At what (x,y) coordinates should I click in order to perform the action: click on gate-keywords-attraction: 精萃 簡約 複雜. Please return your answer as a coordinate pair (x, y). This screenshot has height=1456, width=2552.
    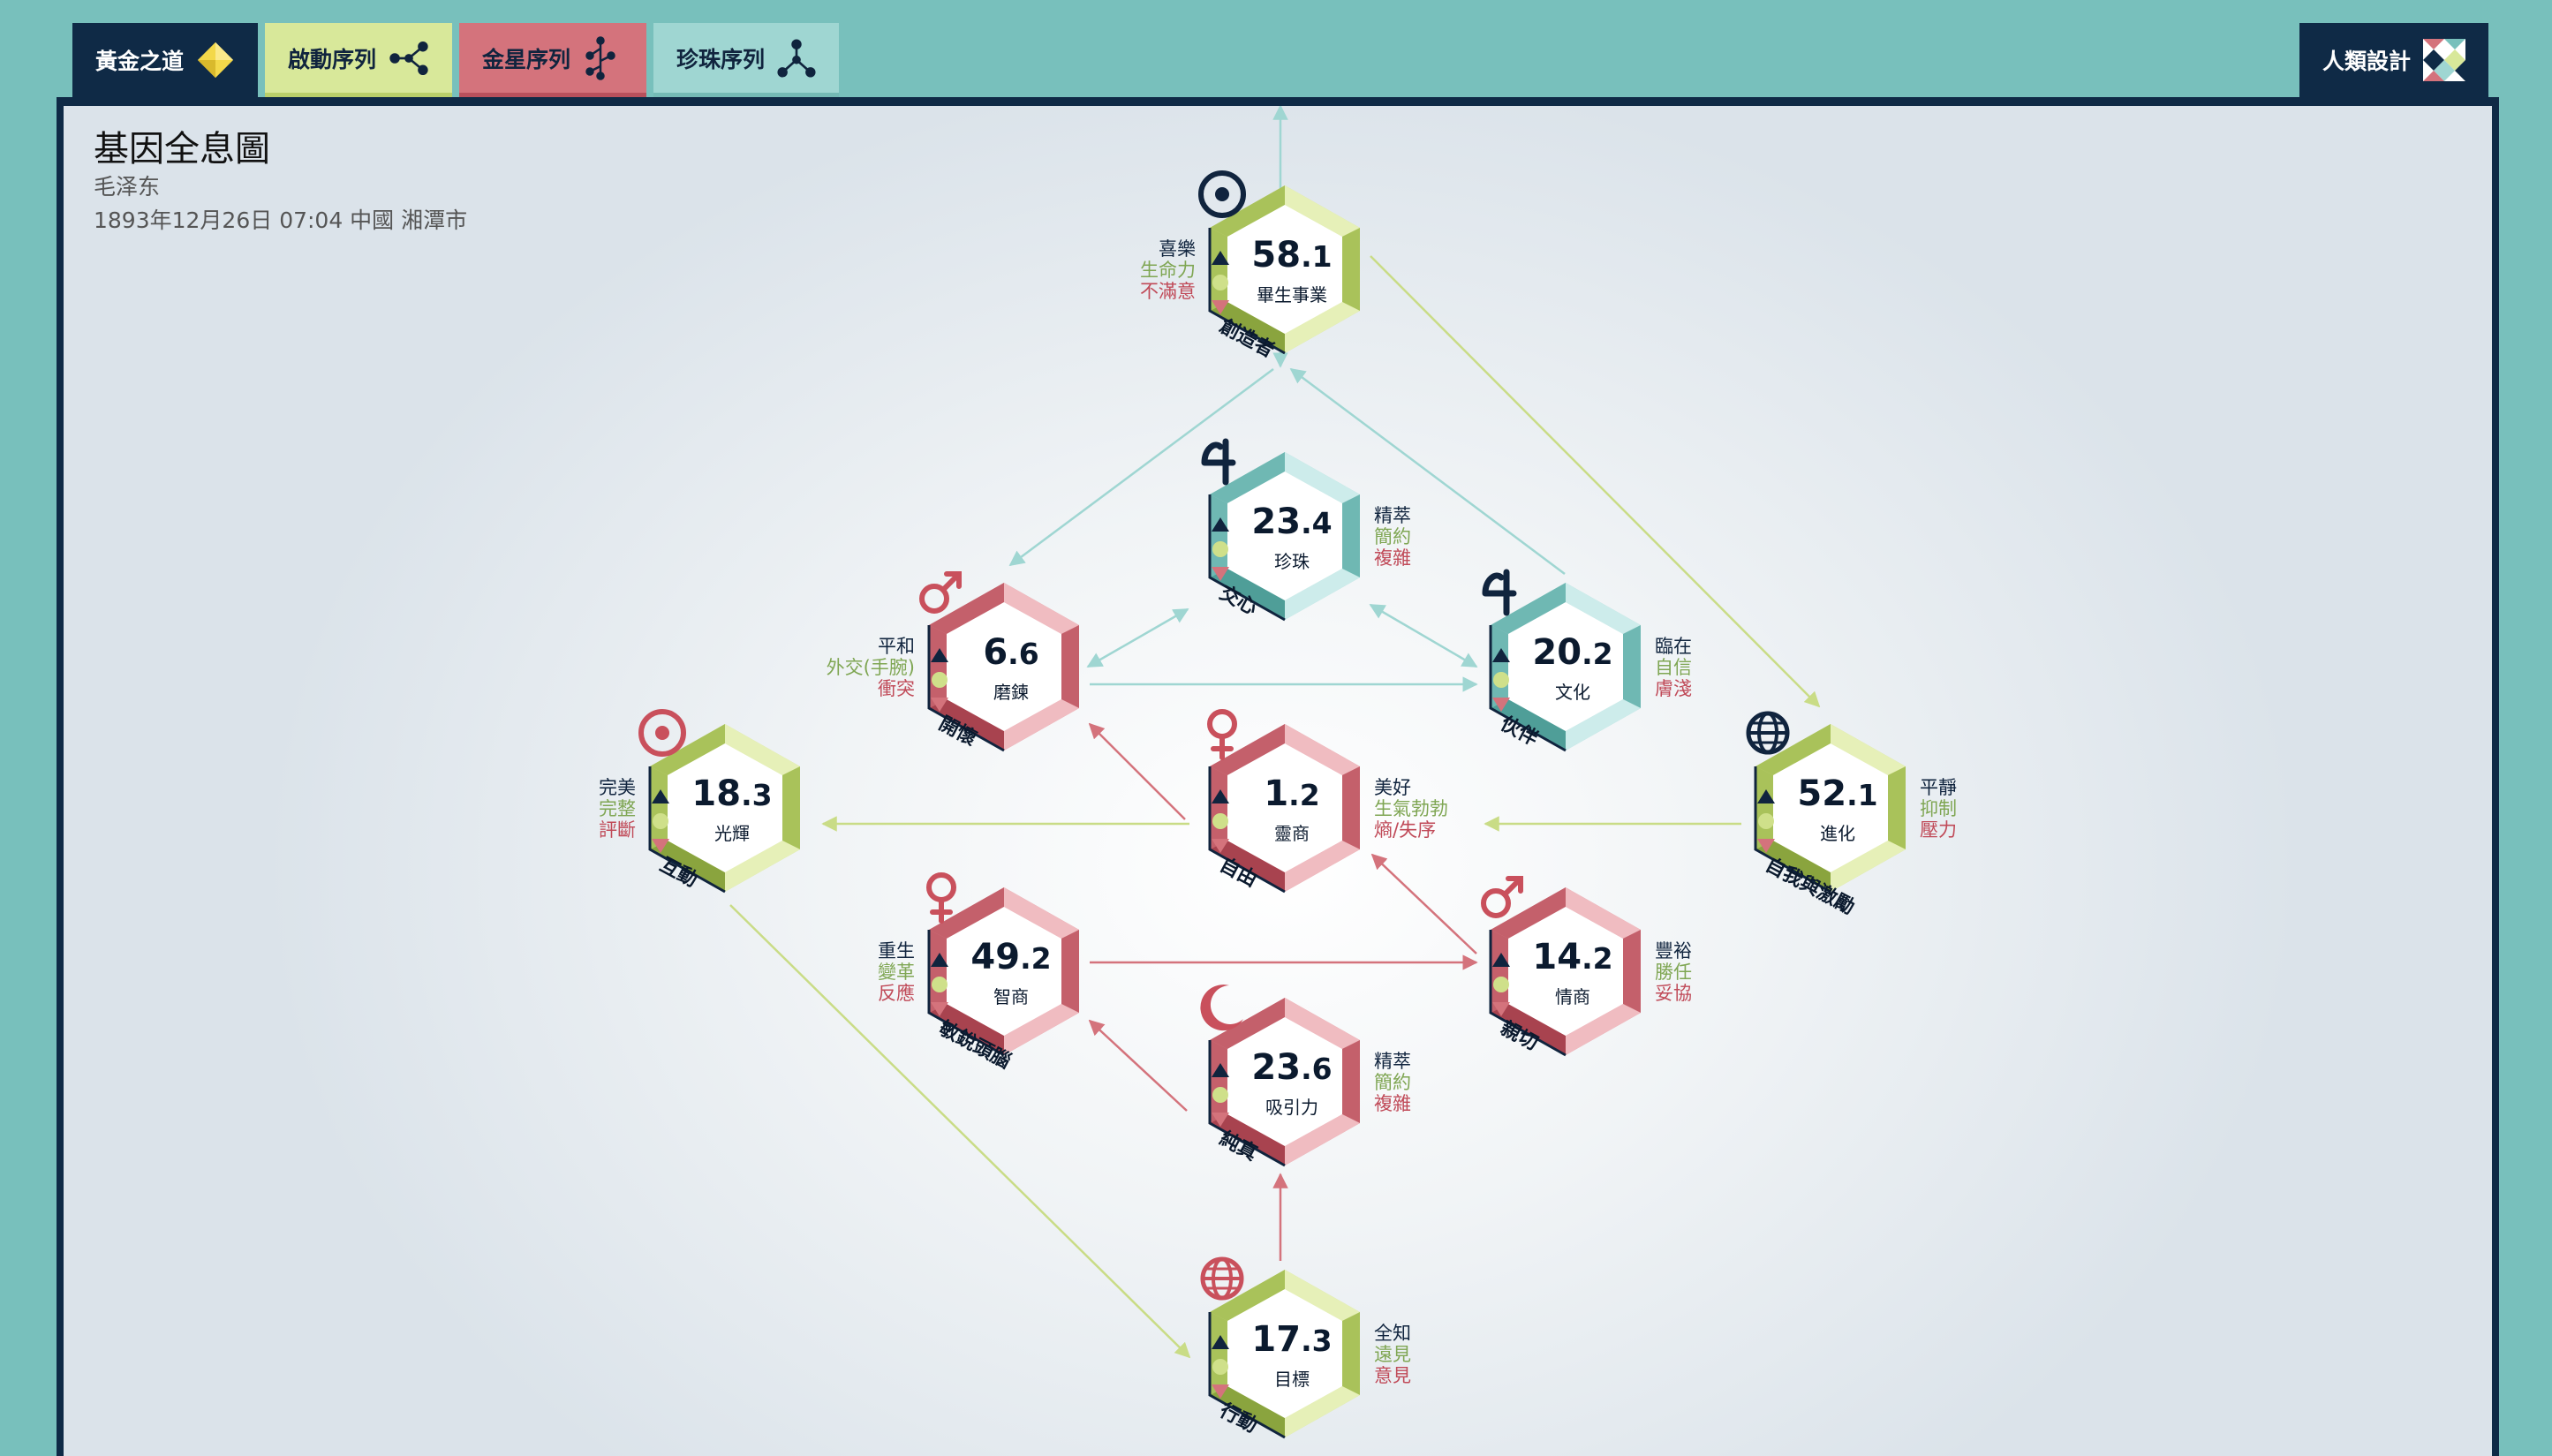
    Looking at the image, I should click on (1392, 1082).